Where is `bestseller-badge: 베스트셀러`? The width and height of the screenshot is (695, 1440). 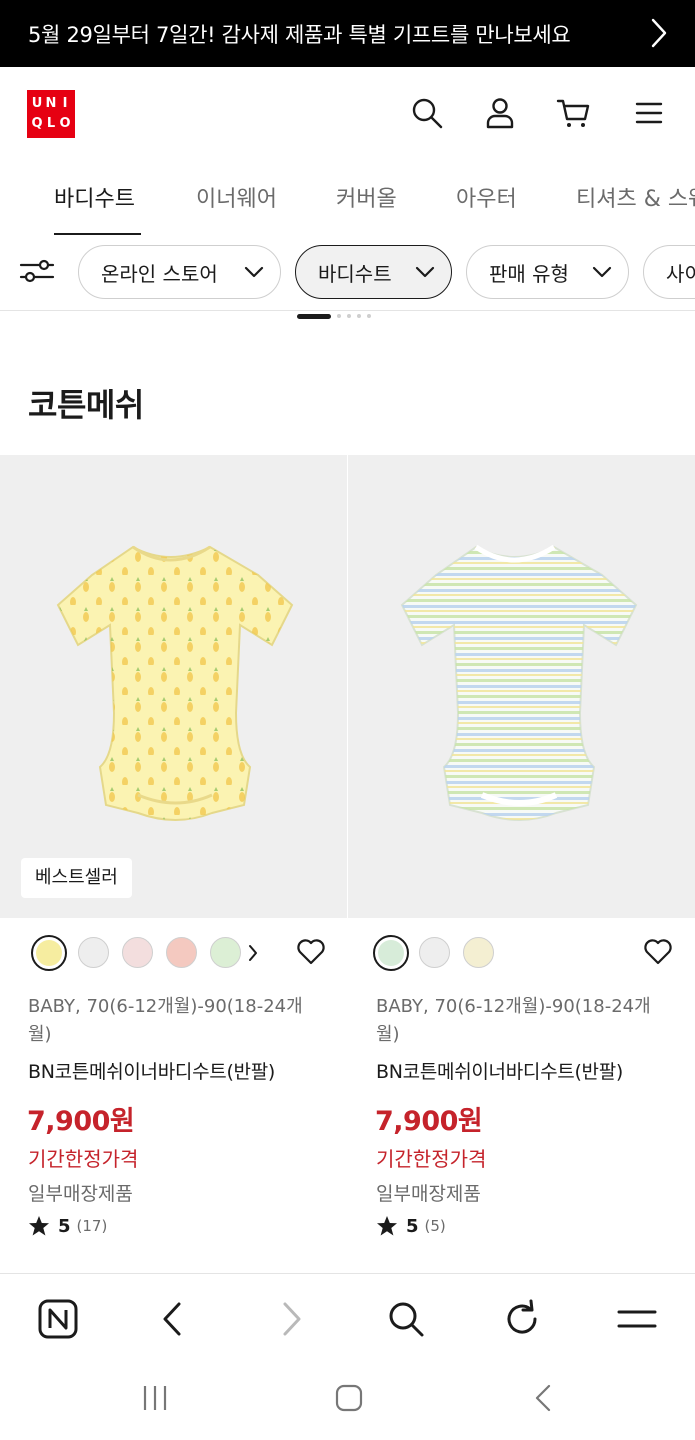
bestseller-badge: 베스트셀러 is located at coordinates (76, 878).